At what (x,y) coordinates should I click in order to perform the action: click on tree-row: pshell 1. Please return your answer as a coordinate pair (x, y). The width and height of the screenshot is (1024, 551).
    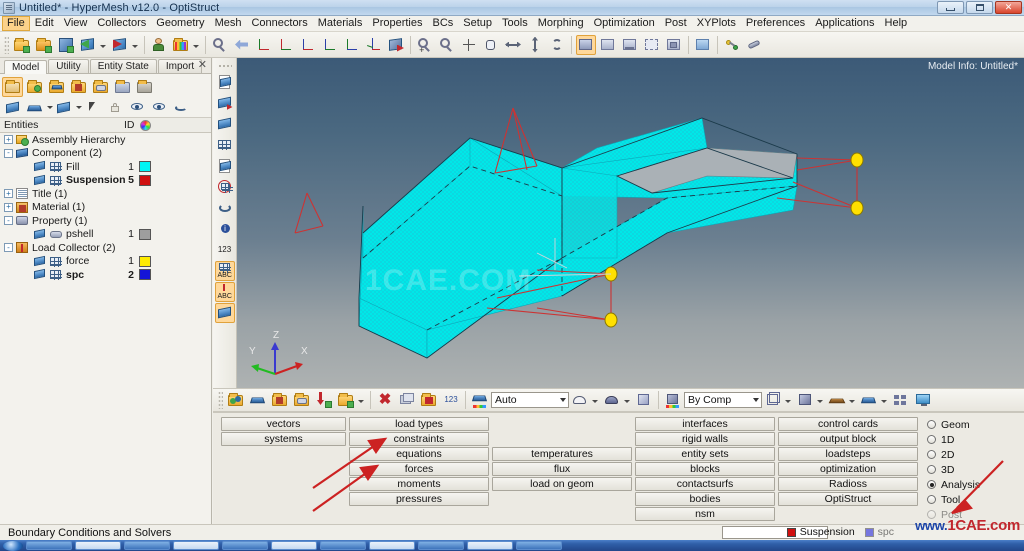
    Looking at the image, I should click on (105, 235).